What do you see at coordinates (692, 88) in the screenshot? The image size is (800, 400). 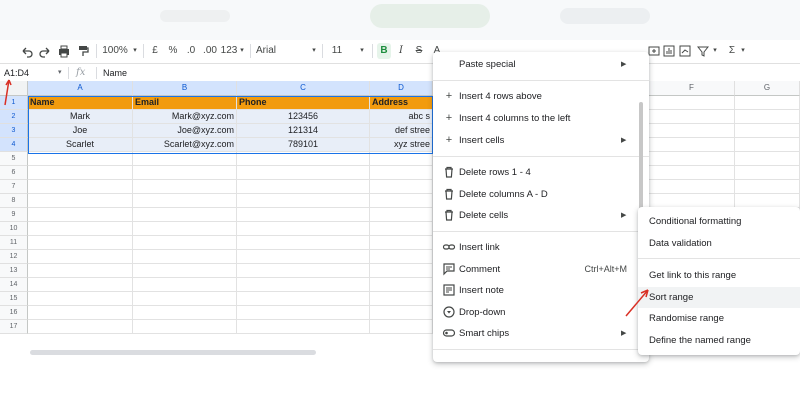 I see `column-header-f: F` at bounding box center [692, 88].